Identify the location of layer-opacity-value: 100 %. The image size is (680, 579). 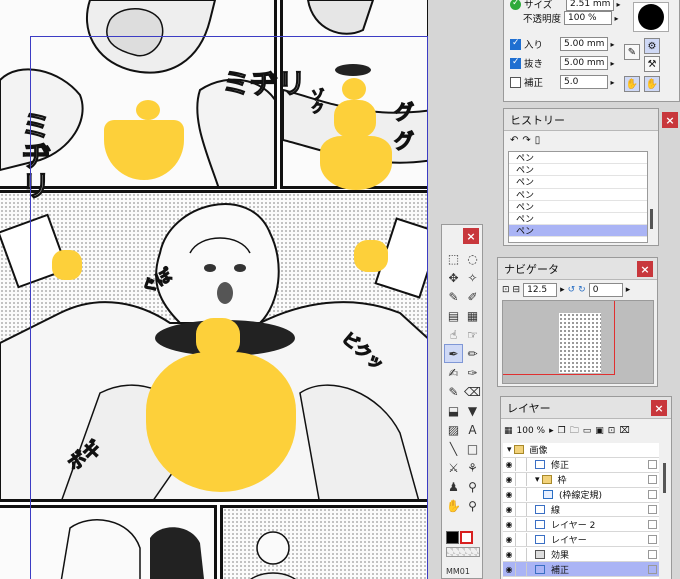
(531, 431).